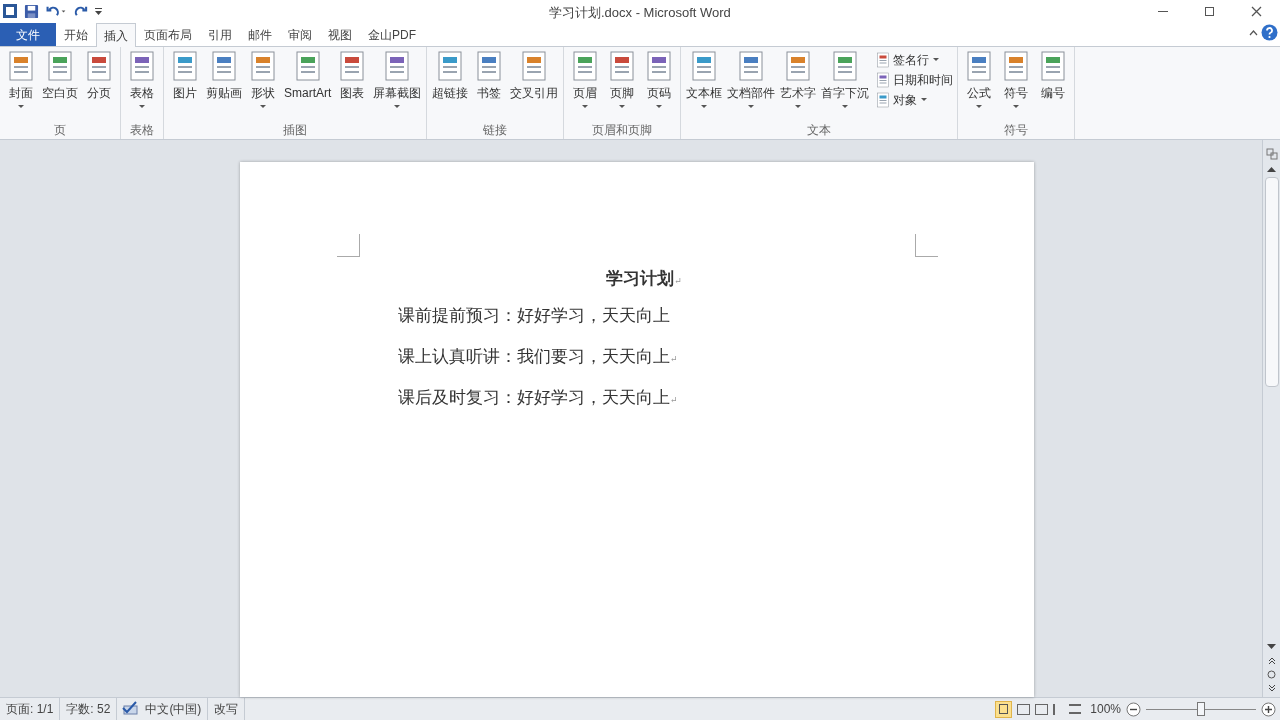  Describe the element at coordinates (1053, 81) in the screenshot. I see `ribbon-button: 编号` at that location.